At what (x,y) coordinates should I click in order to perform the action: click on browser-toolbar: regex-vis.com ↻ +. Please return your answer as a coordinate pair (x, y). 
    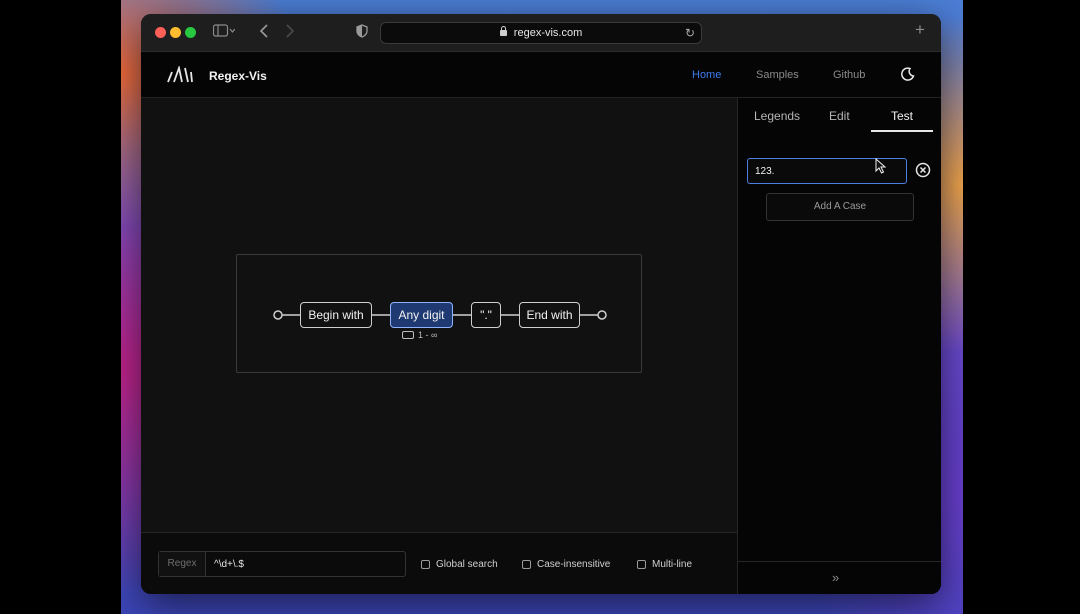
    Looking at the image, I should click on (541, 33).